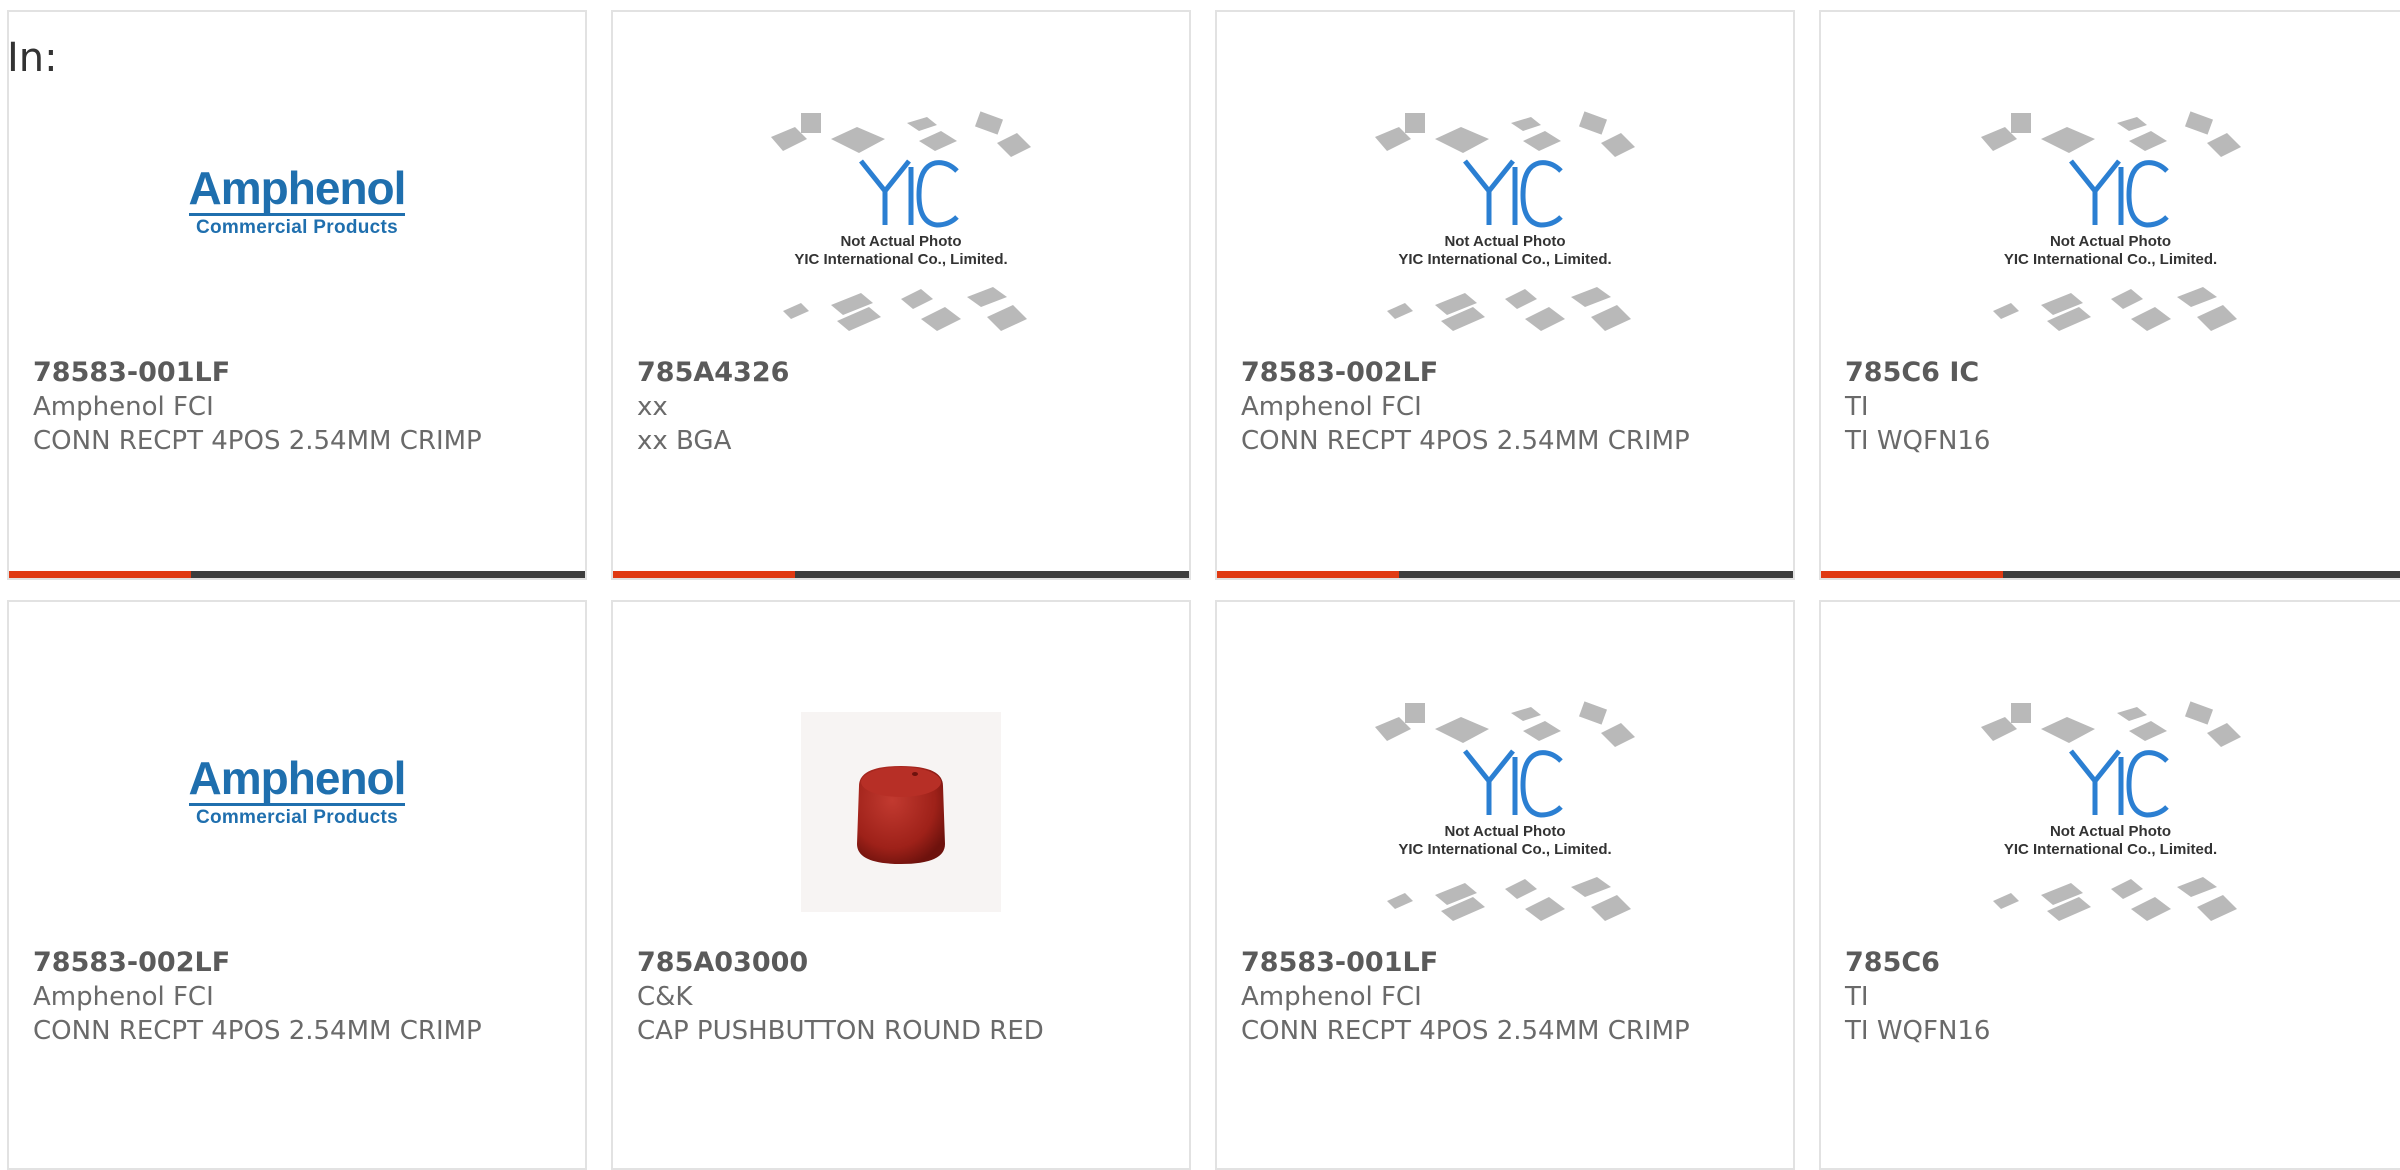 The image size is (2400, 1170). I want to click on red-cap-photo, so click(901, 812).